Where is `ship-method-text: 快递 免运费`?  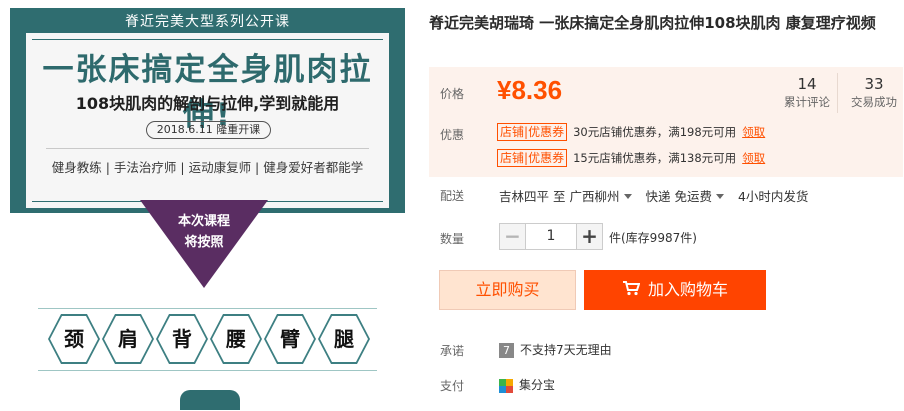
ship-method-text: 快递 免运费 is located at coordinates (678, 196).